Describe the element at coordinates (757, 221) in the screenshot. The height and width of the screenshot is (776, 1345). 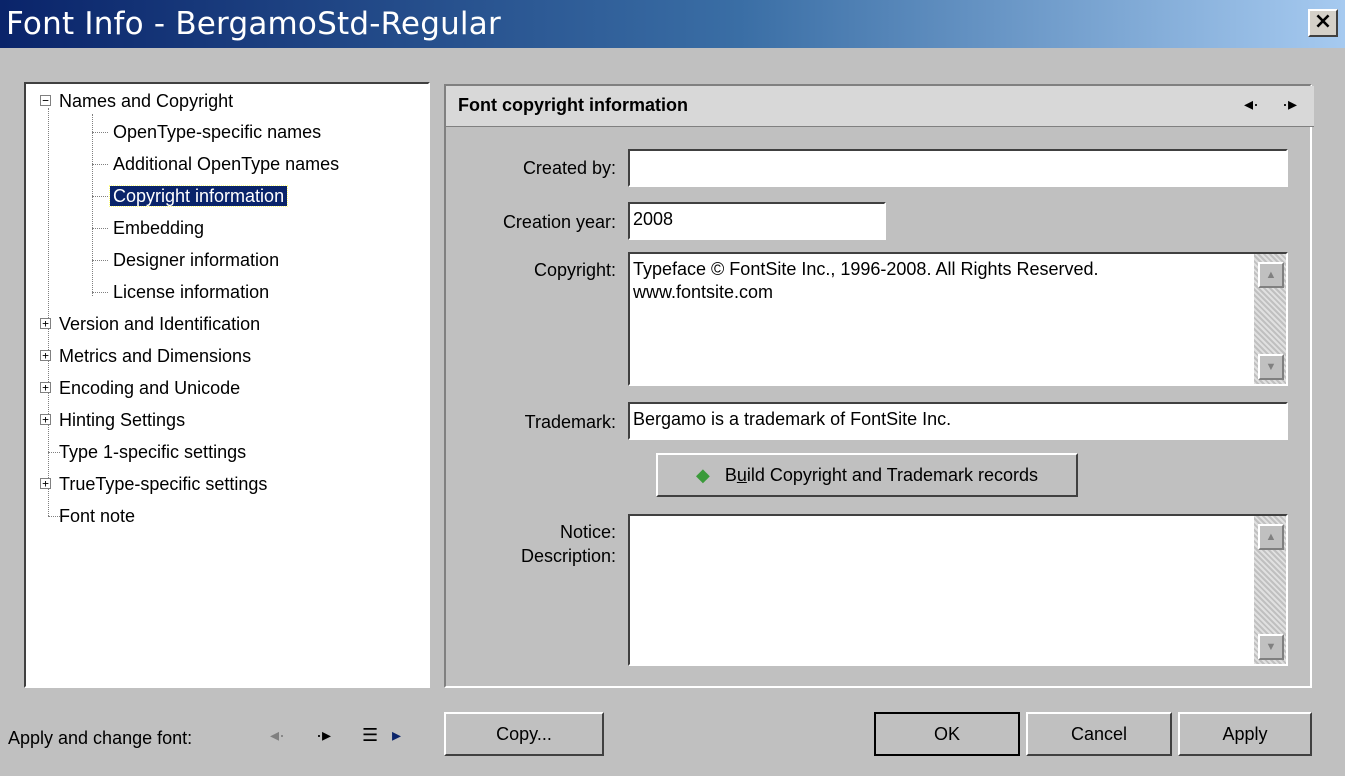
I see `creation-year-field: 2008` at that location.